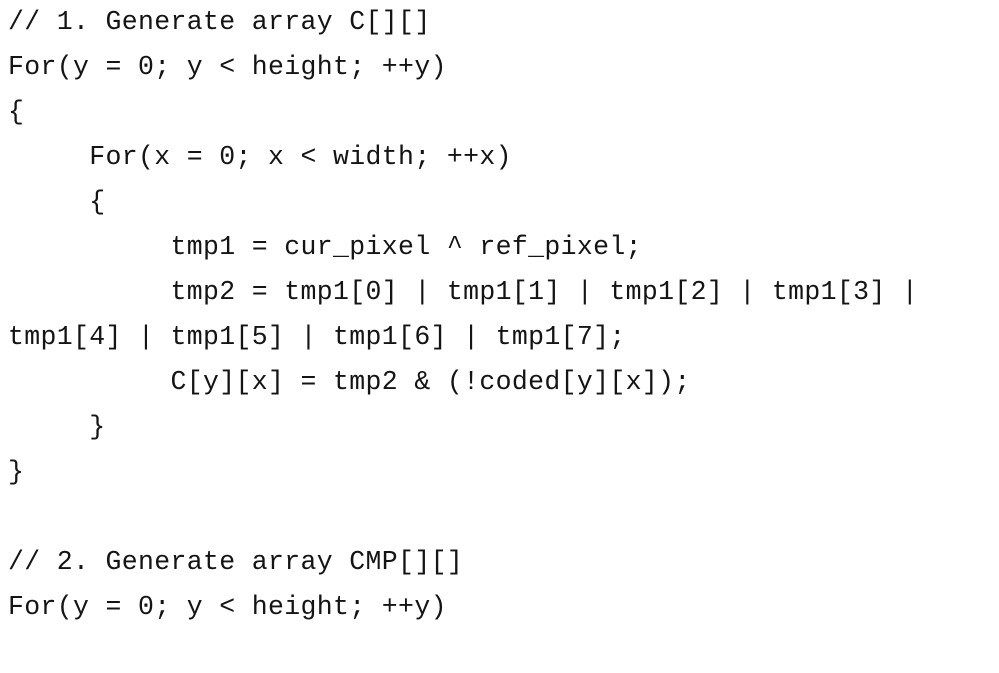  Describe the element at coordinates (317, 337) in the screenshot. I see `code-line-tmp2-assignment-wrapped: tmp1[4] | tmp1[5] | tmp1[6] | tmp1[7];` at that location.